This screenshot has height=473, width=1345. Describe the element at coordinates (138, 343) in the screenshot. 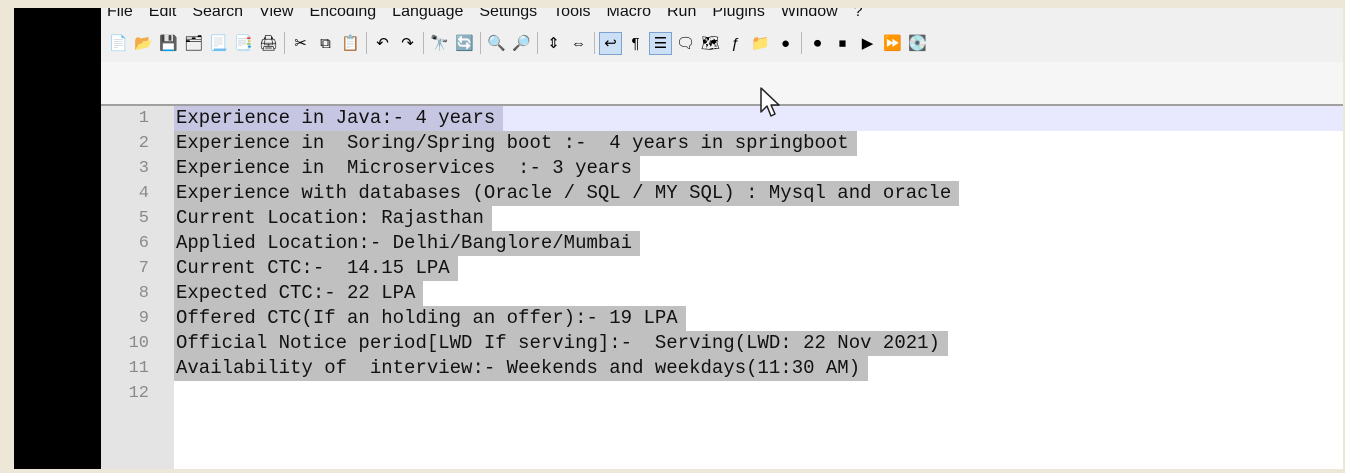

I see `line-number: 10` at that location.